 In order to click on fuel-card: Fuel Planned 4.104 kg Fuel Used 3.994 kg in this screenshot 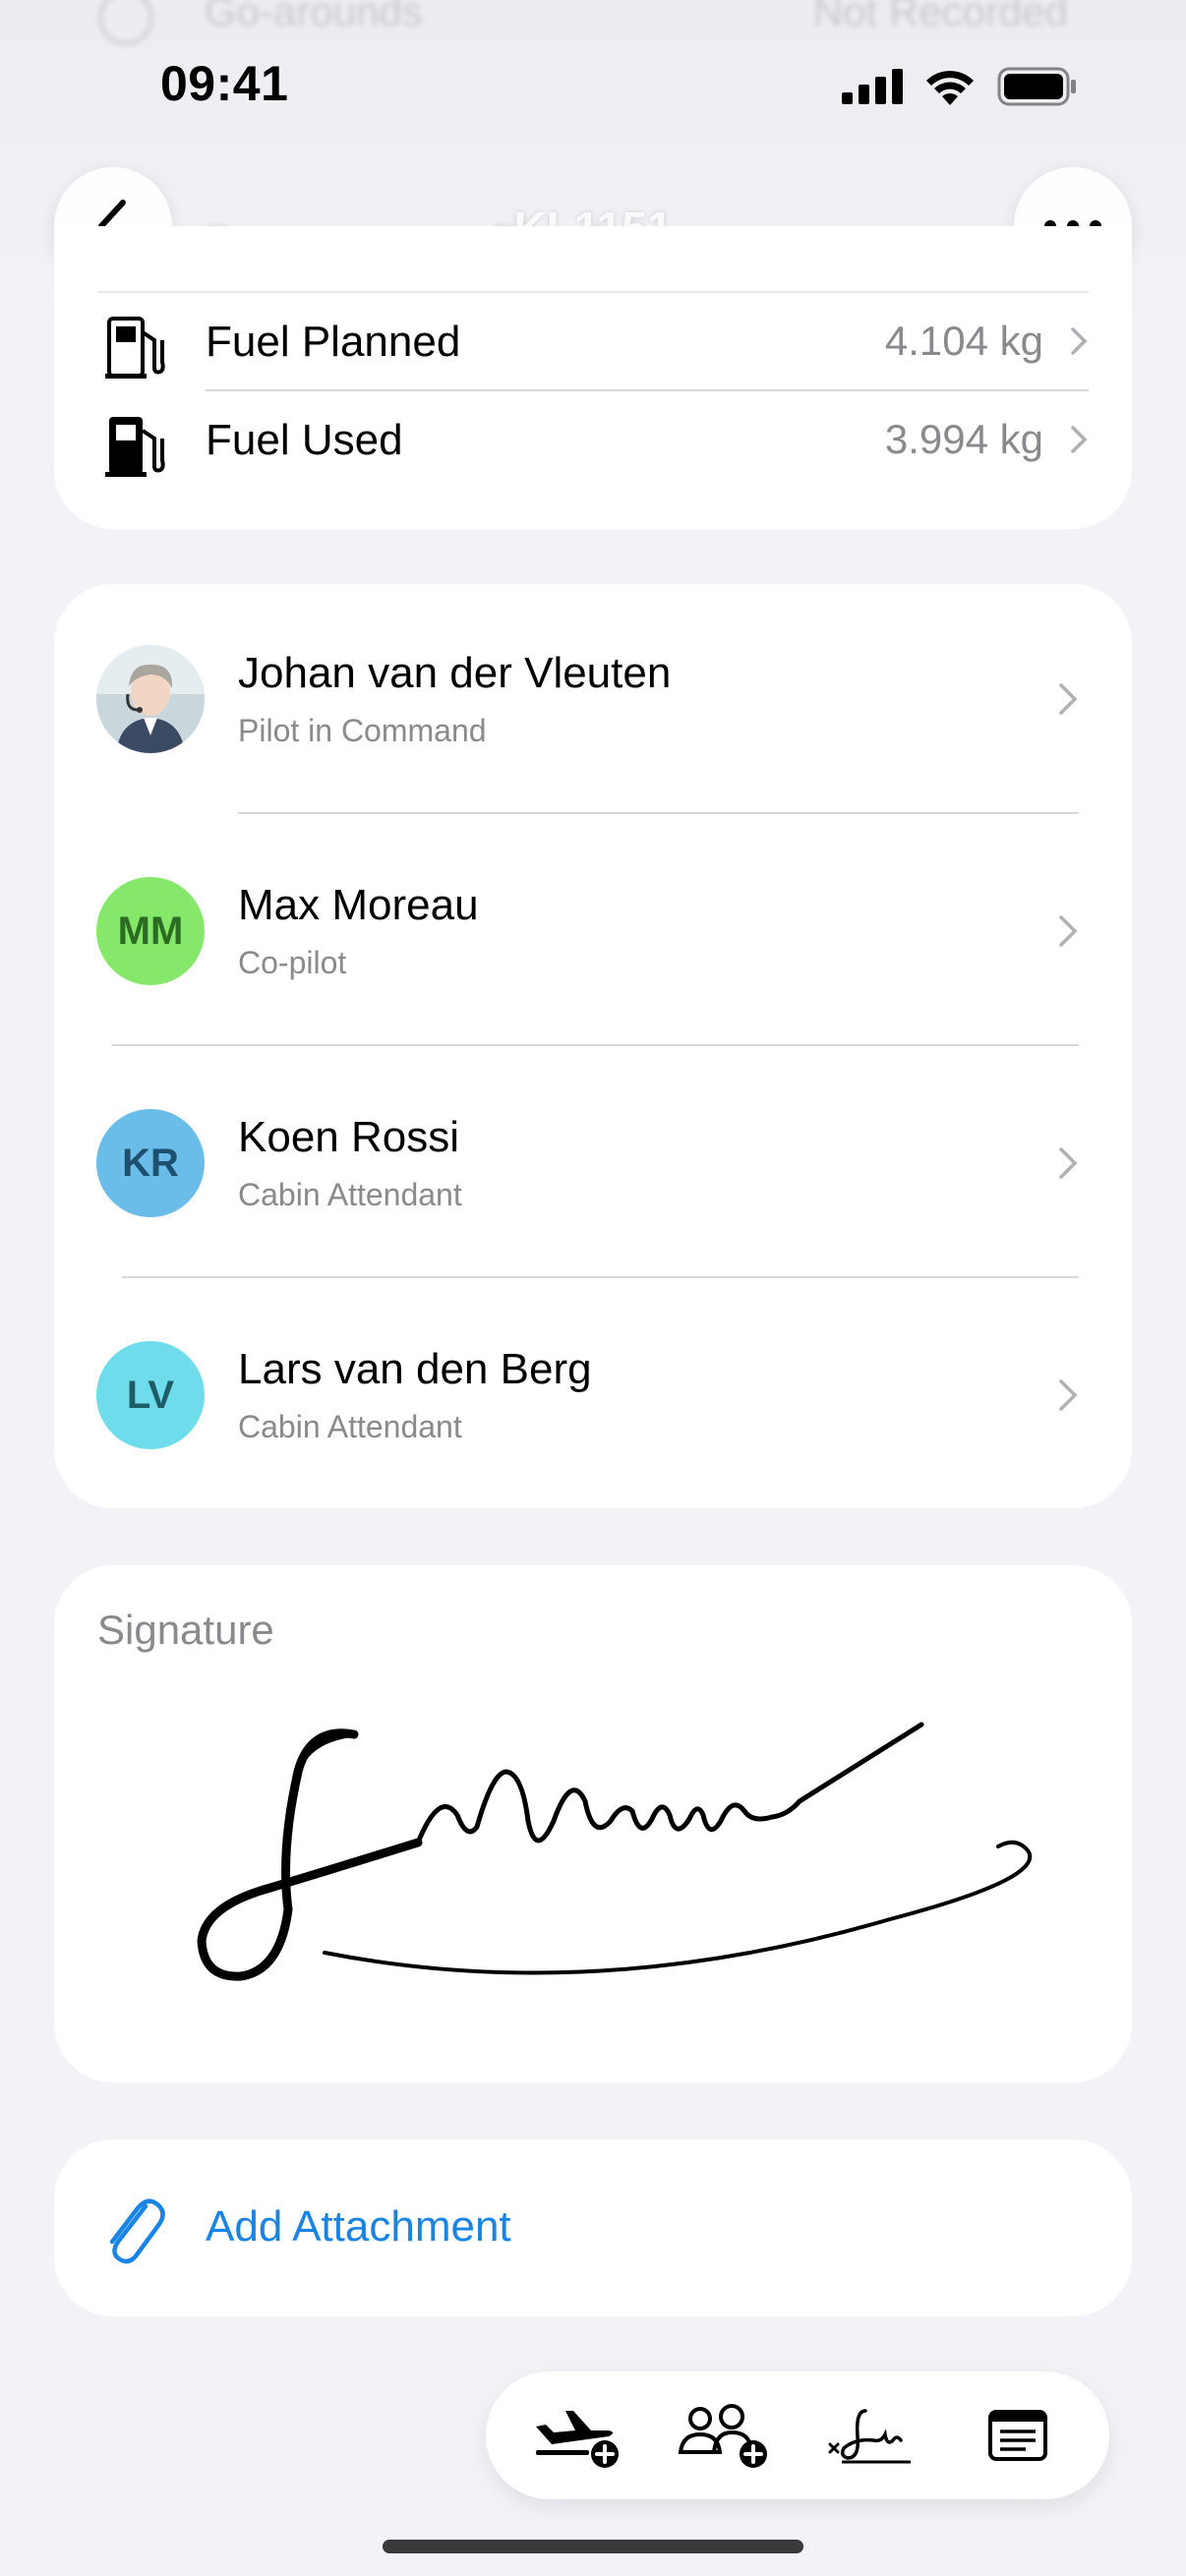, I will do `click(593, 377)`.